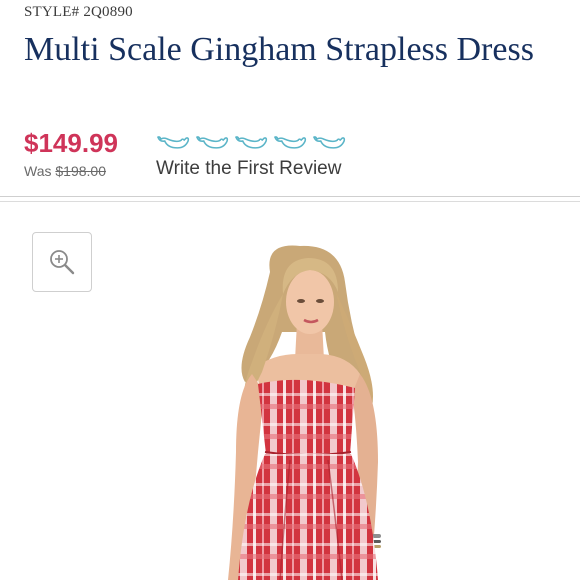 Image resolution: width=580 pixels, height=580 pixels. What do you see at coordinates (78, 12) in the screenshot?
I see `style-number: STYLE# 2Q0890` at bounding box center [78, 12].